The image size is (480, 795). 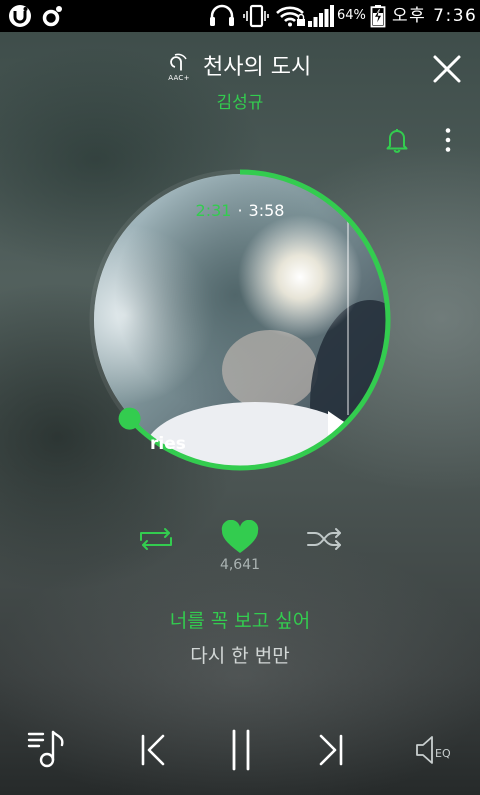 I want to click on album-art-caption: ries, so click(x=168, y=444).